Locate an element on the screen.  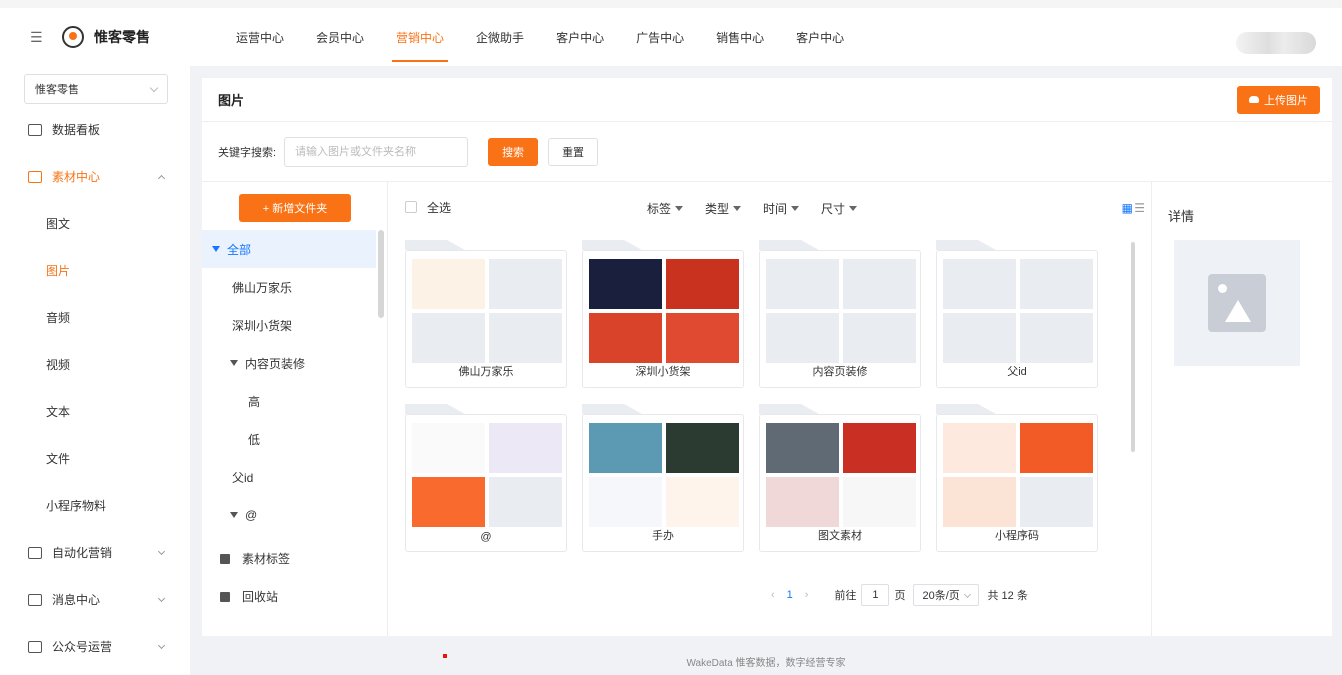
folder-card: 父id is located at coordinates (1017, 314).